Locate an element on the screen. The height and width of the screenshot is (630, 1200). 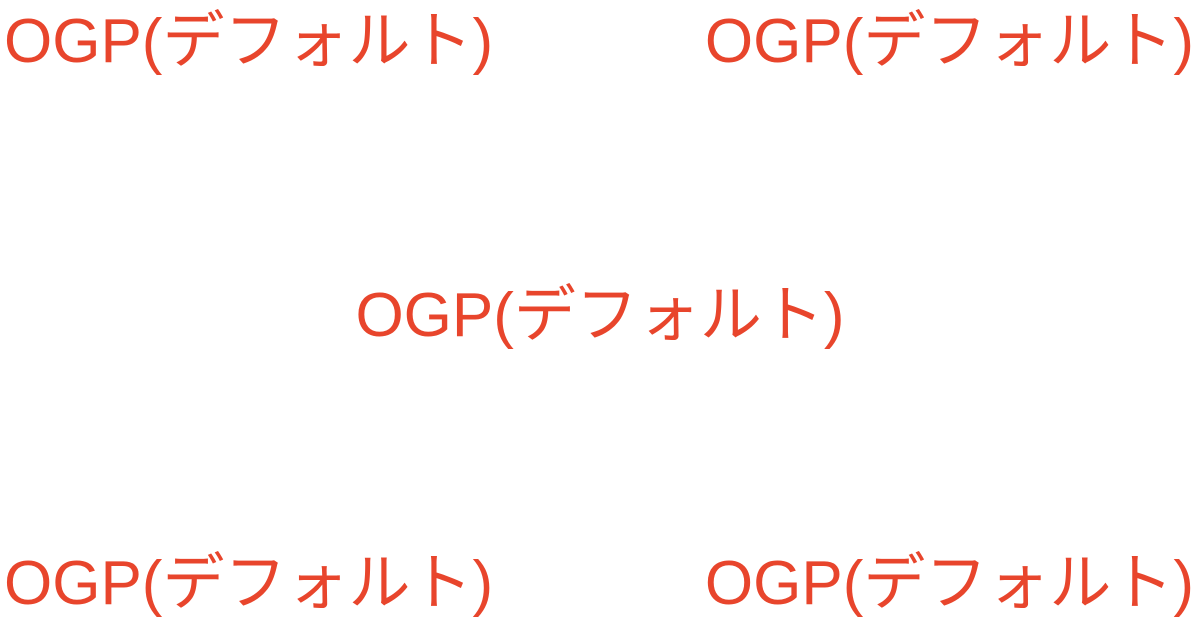
ogp-label-bottom-right: OGP(デフォルト) is located at coordinates (949, 583).